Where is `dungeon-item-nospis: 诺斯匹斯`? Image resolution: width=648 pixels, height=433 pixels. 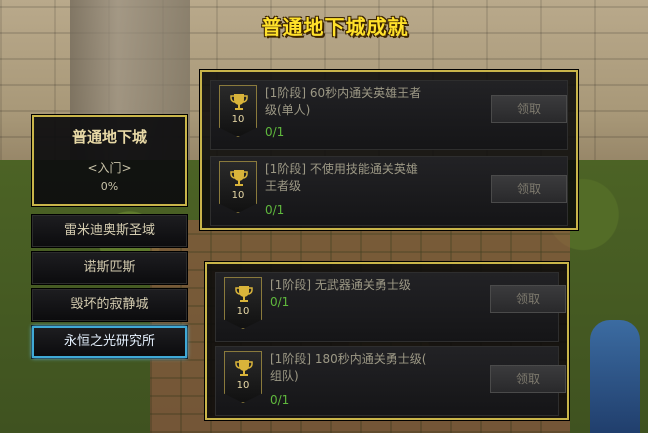 dungeon-item-nospis: 诺斯匹斯 is located at coordinates (109, 268).